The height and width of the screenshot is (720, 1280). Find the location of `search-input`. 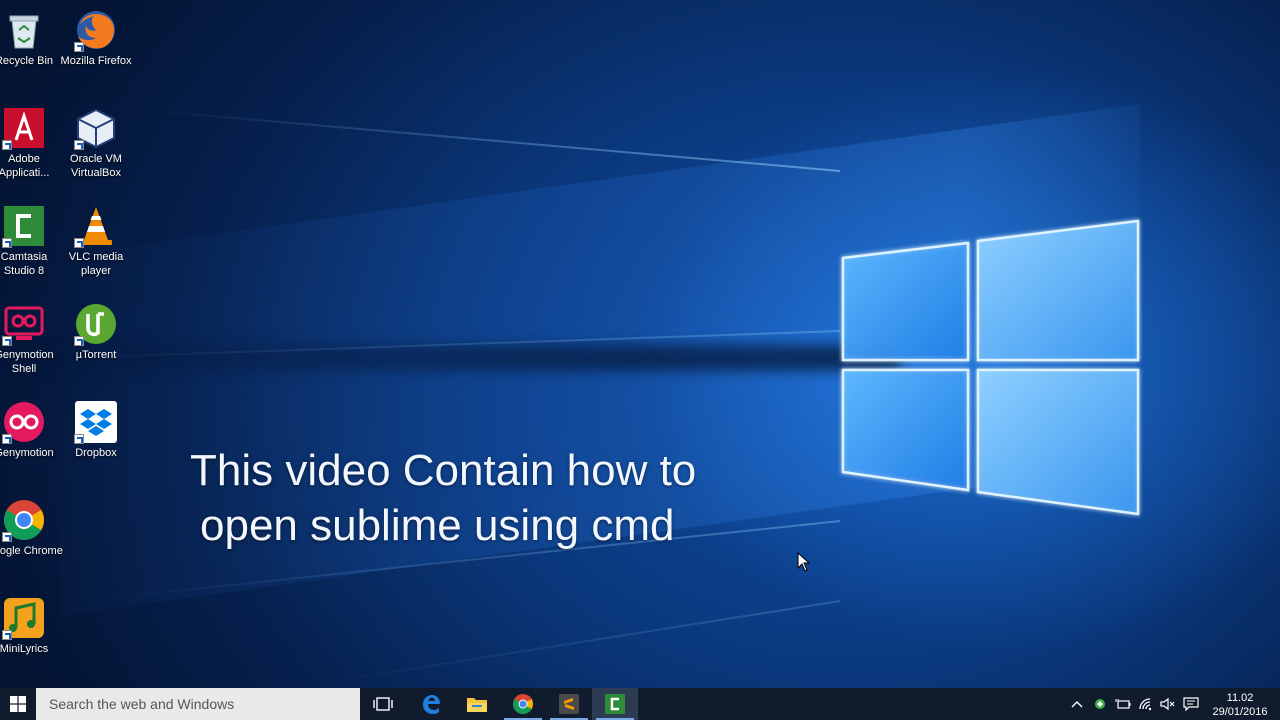

search-input is located at coordinates (199, 704).